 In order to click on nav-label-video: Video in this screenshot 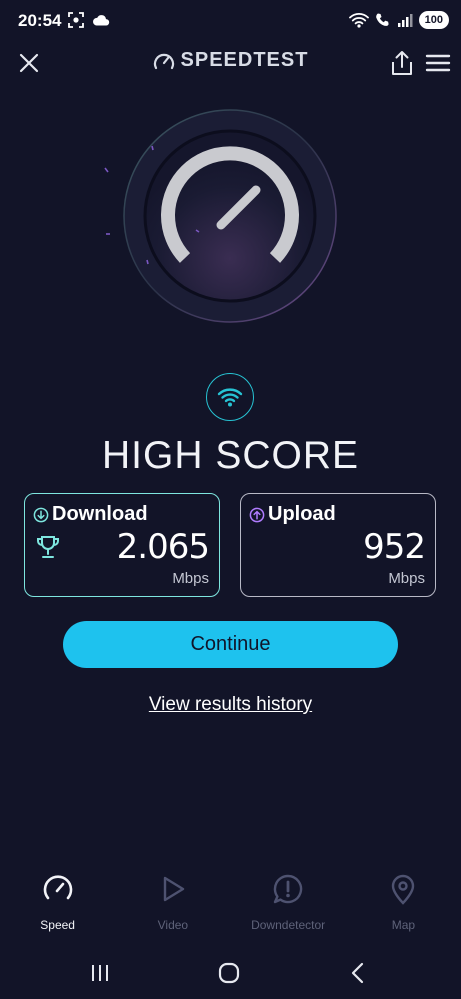, I will do `click(173, 925)`.